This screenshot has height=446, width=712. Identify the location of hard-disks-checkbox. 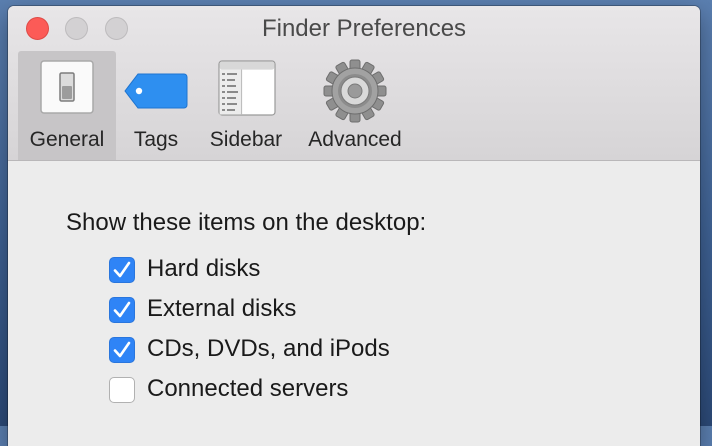
(122, 270).